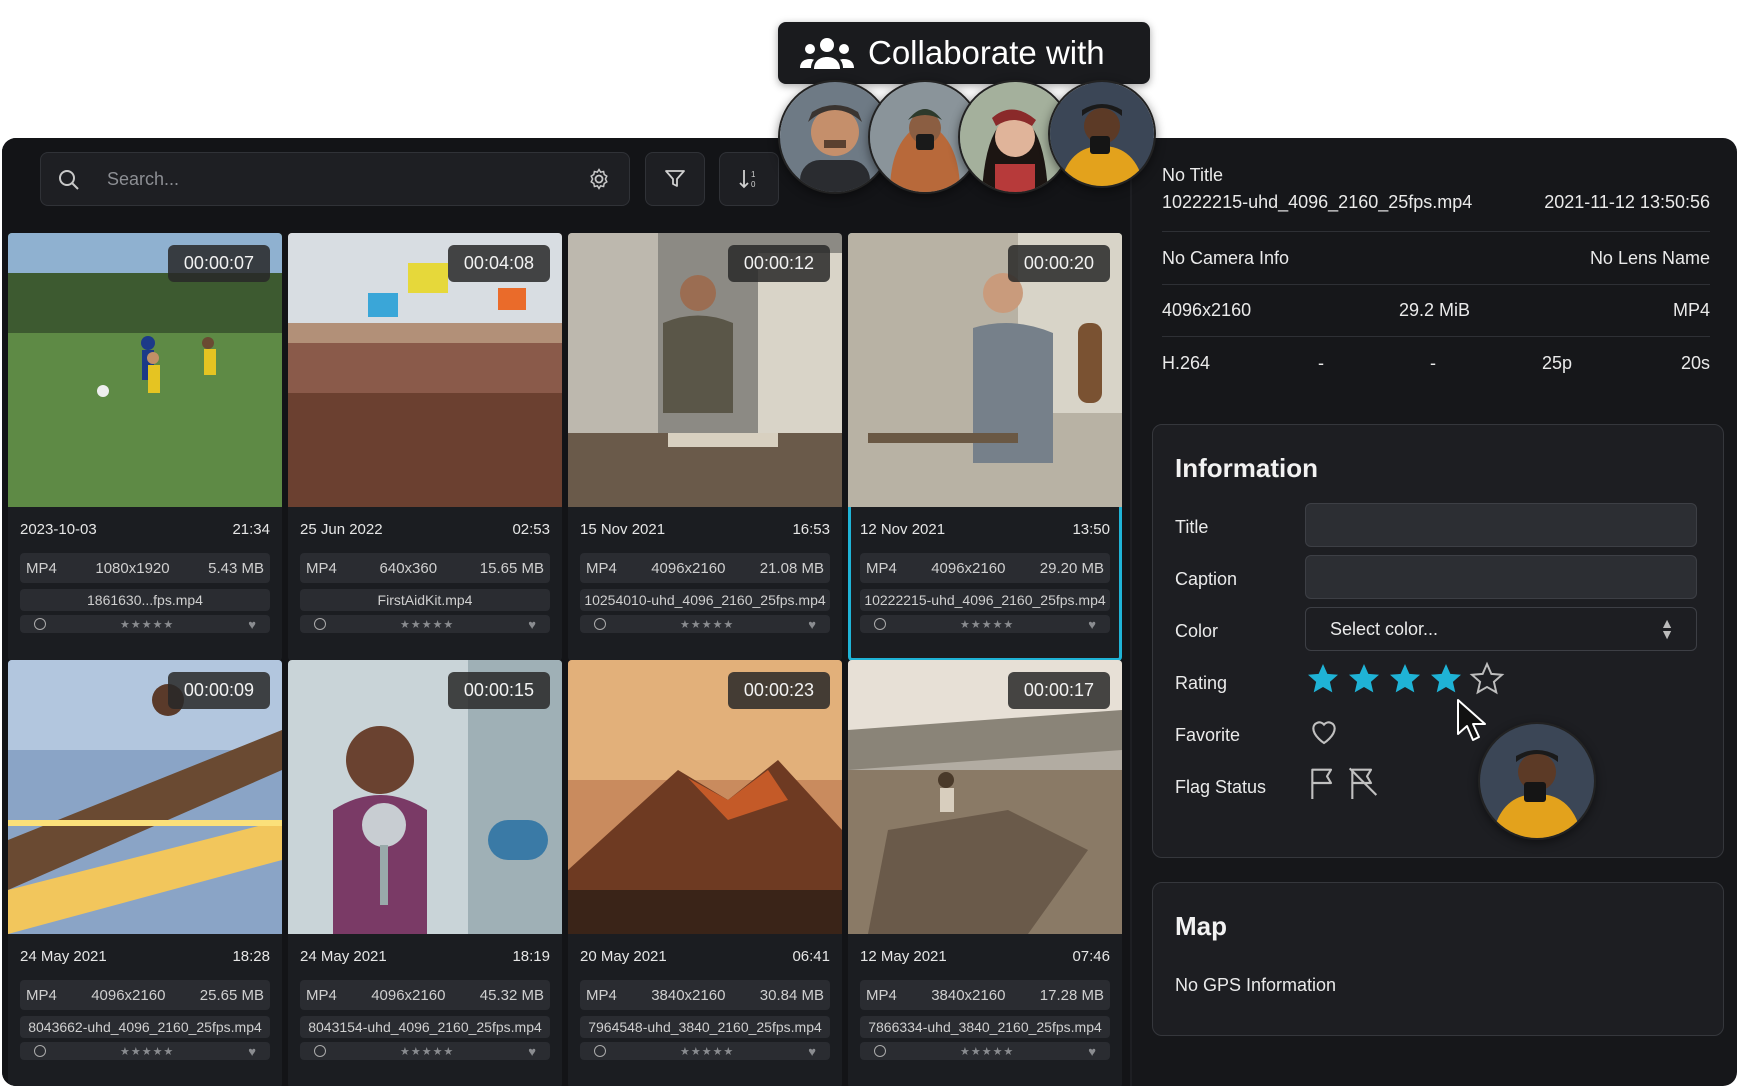 The height and width of the screenshot is (1088, 1739). I want to click on color-select: Select color... ▲ ▼, so click(1501, 629).